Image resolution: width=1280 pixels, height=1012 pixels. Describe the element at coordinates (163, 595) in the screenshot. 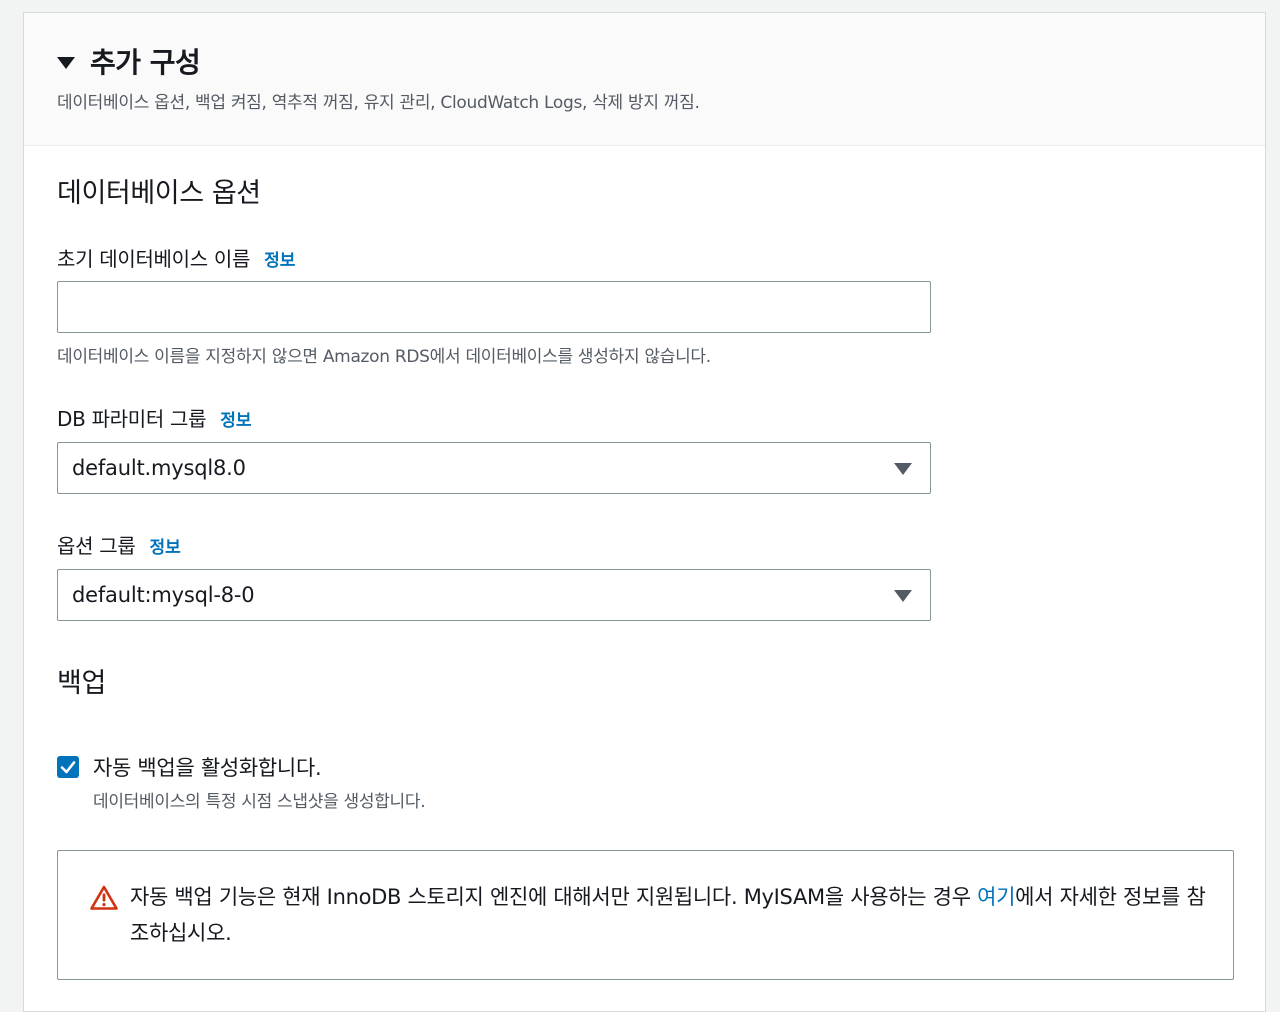

I see `option-group-value: default:mysql-8-0` at that location.